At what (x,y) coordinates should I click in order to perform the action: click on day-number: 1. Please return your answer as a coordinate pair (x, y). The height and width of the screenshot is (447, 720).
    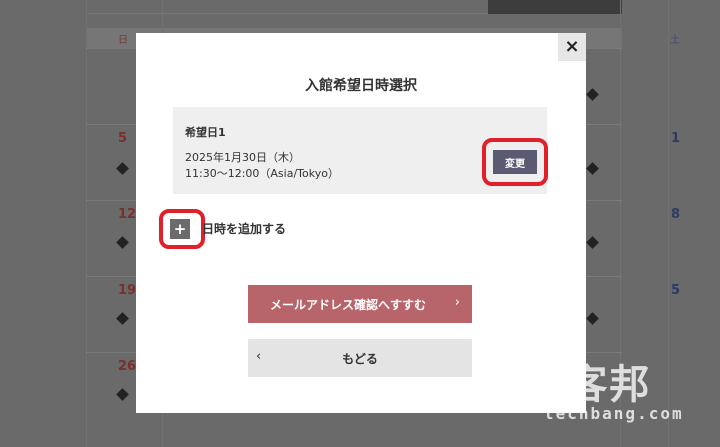
    Looking at the image, I should click on (676, 138).